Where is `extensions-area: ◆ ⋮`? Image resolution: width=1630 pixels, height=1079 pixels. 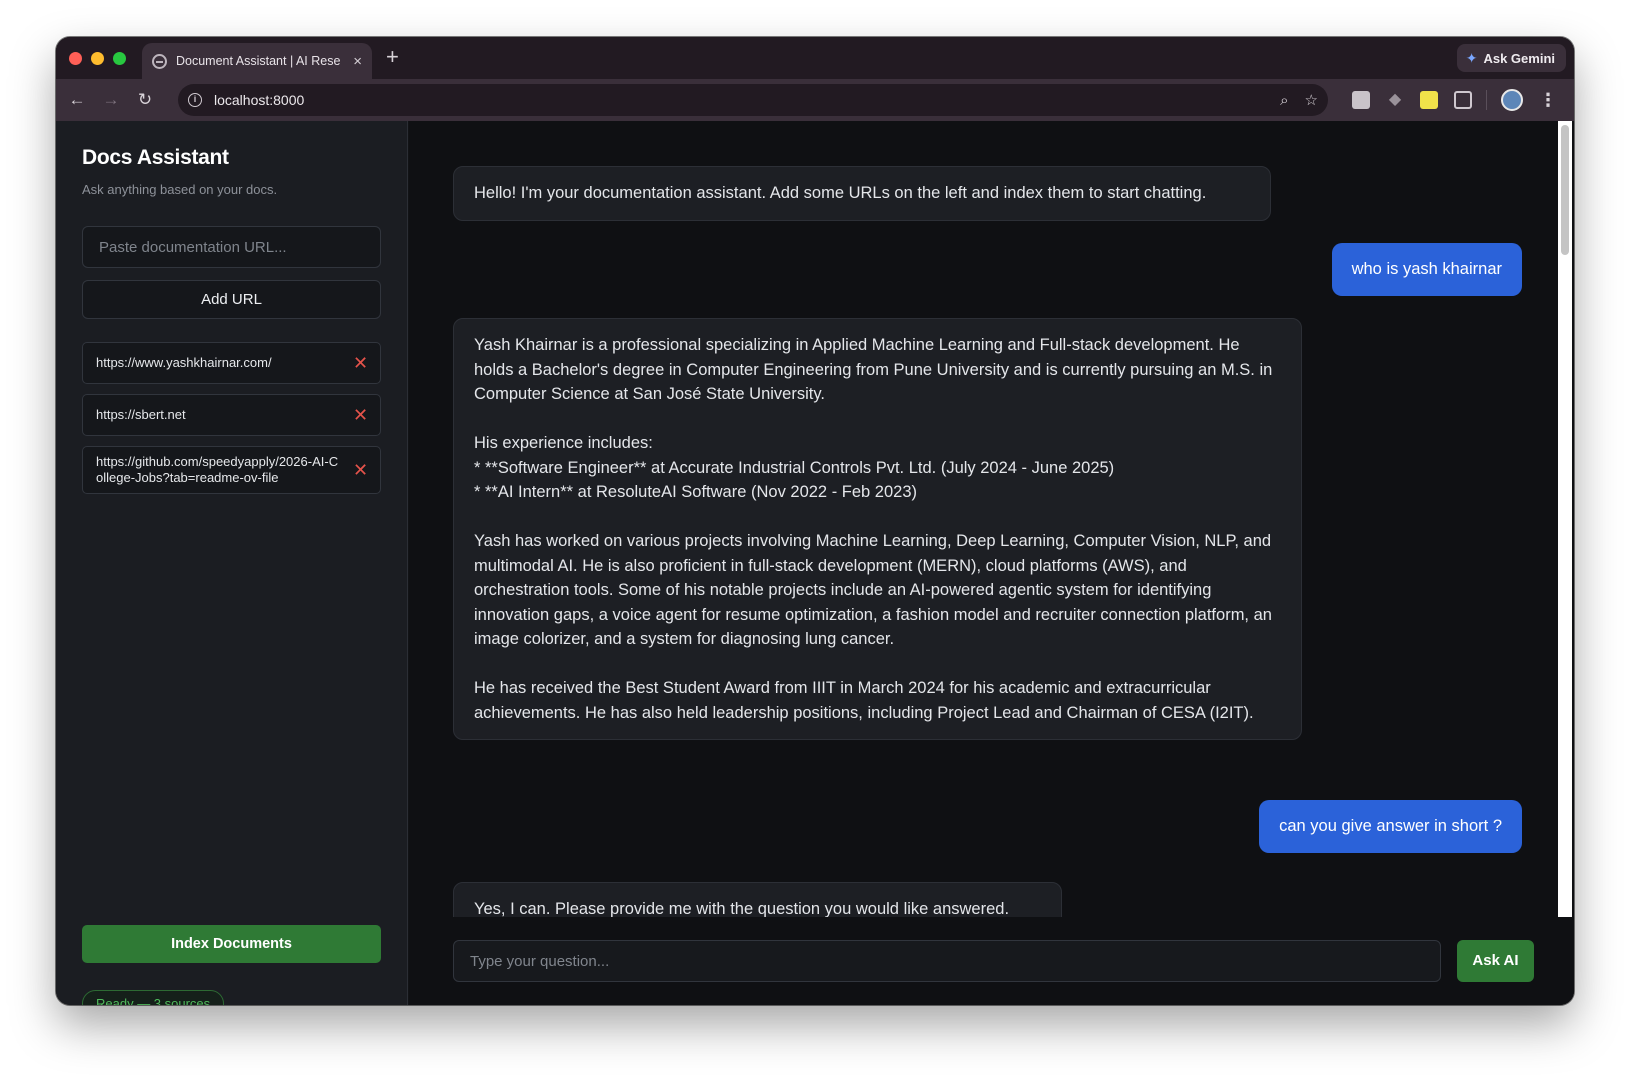 extensions-area: ◆ ⋮ is located at coordinates (1454, 100).